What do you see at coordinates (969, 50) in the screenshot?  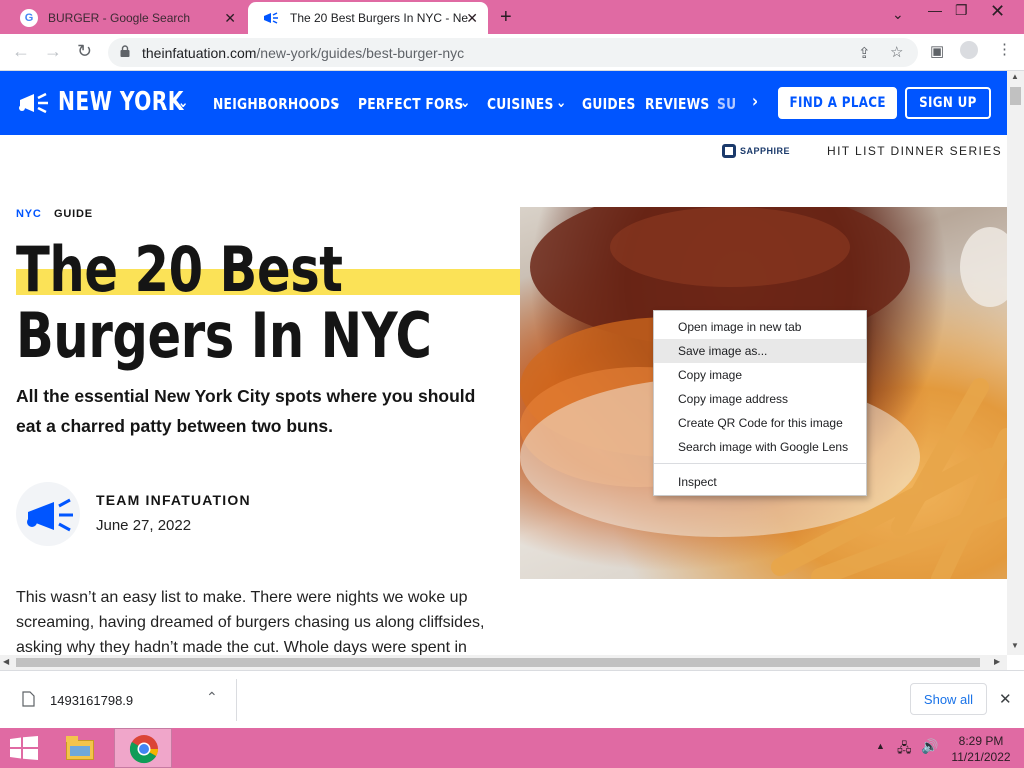 I see `profile-avatar-icon` at bounding box center [969, 50].